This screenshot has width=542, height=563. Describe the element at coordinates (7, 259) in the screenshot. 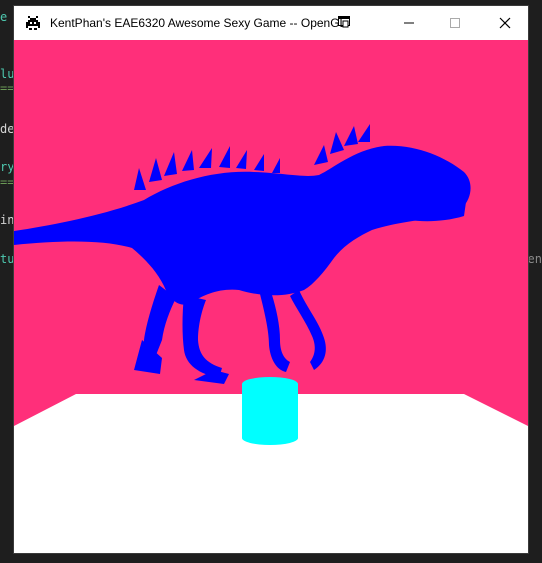

I see `editor-text: tu` at that location.